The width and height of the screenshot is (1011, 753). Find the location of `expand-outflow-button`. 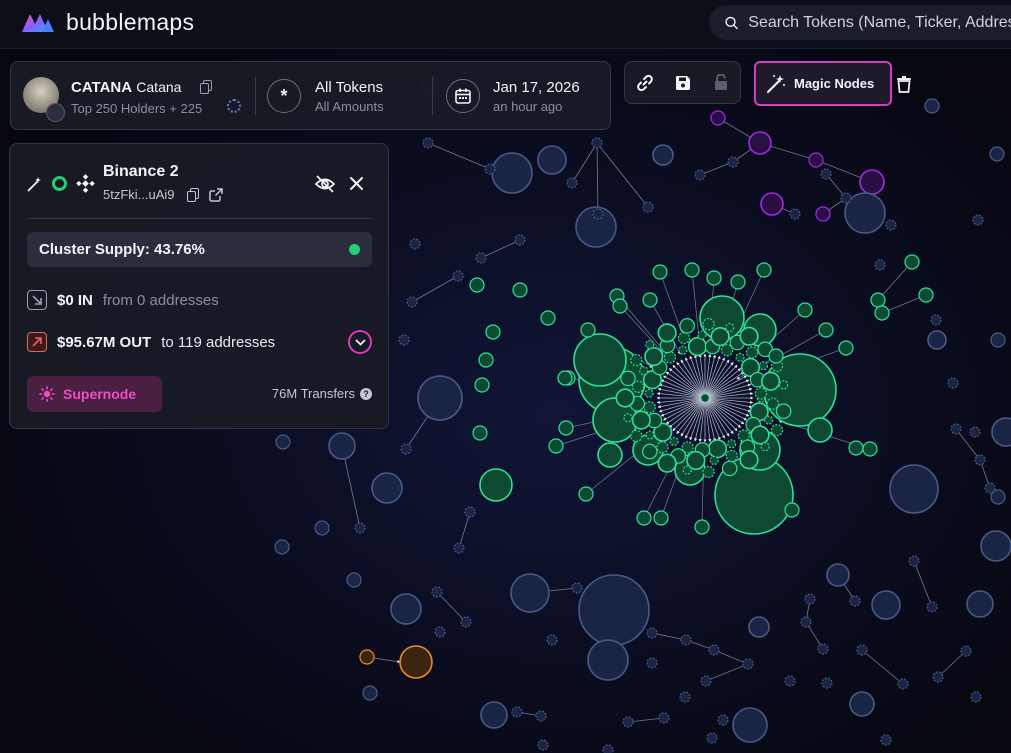

expand-outflow-button is located at coordinates (360, 342).